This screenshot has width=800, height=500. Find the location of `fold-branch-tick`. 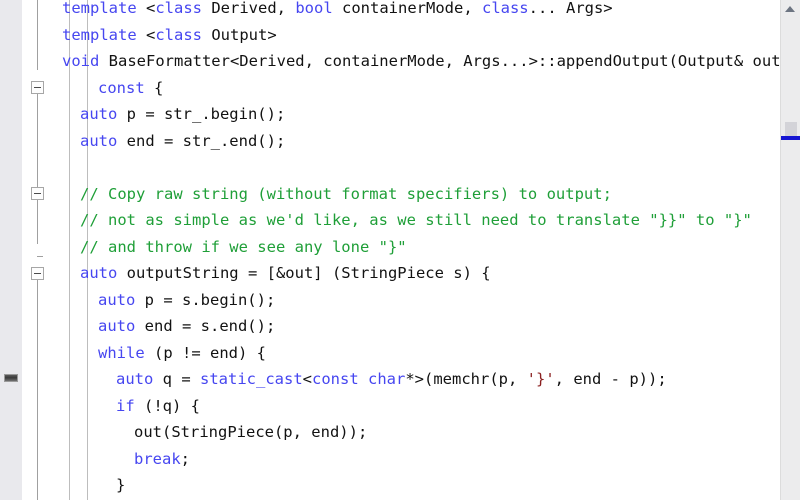

fold-branch-tick is located at coordinates (40, 256).